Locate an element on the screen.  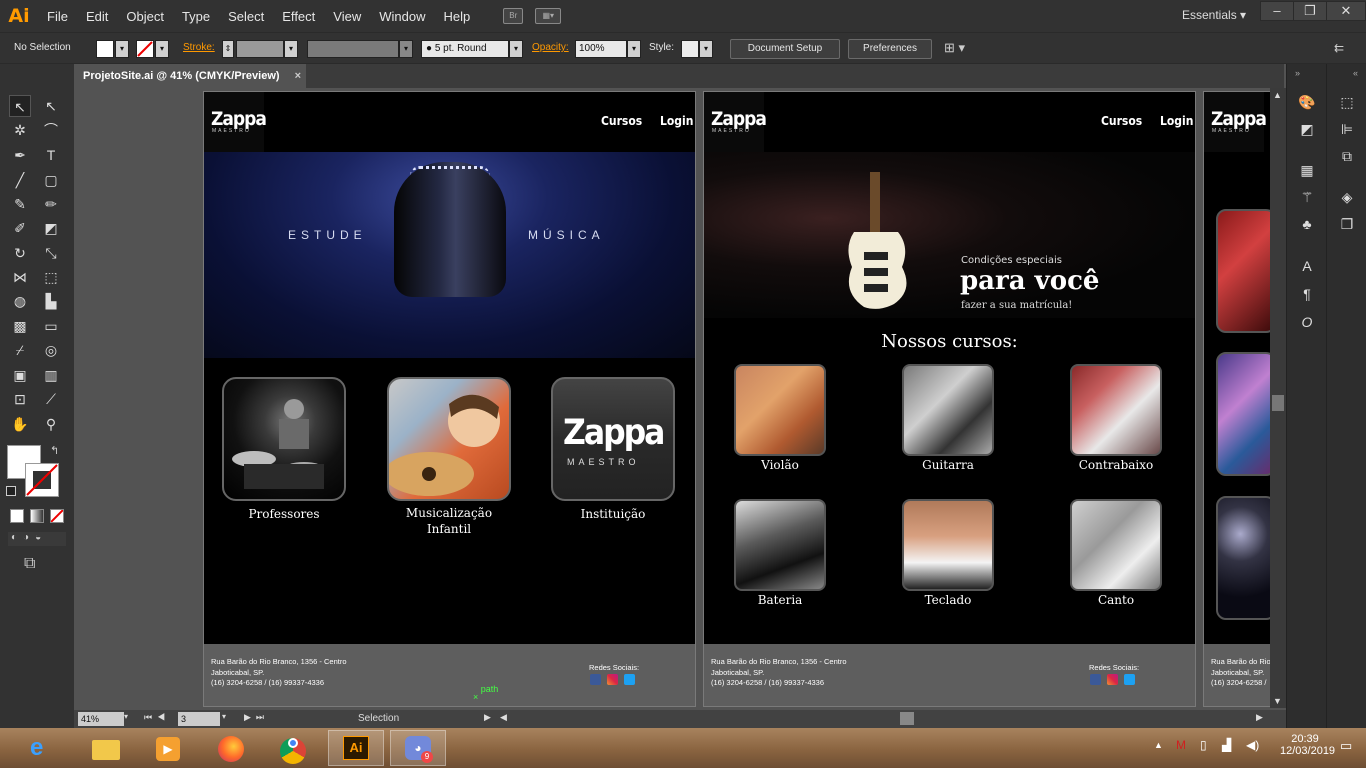
tray-battery-icon: ▯ is located at coordinates (1203, 745).